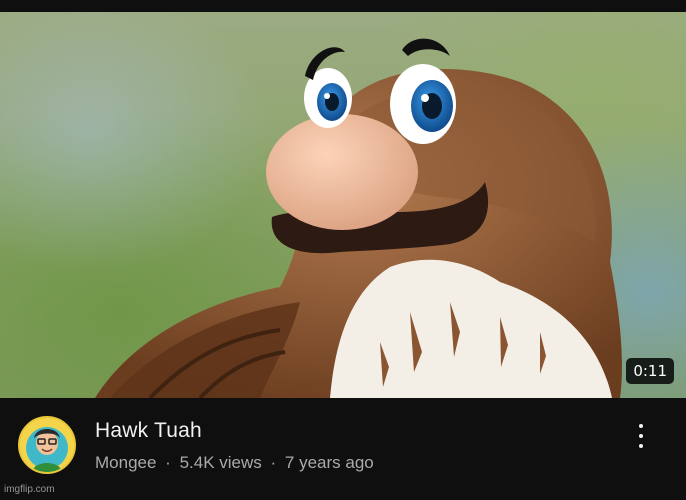  Describe the element at coordinates (148, 431) in the screenshot. I see `video-title: Hawk Tuah` at that location.